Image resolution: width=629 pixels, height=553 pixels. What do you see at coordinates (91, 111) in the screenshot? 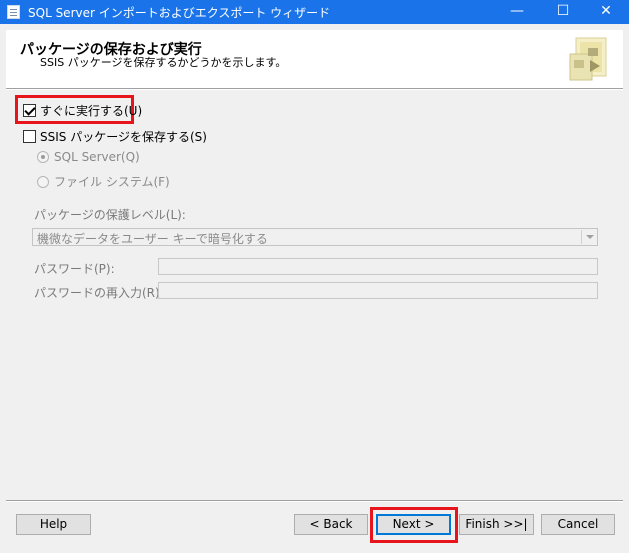
I see `run-immediately-label: すぐに実行する(U)` at bounding box center [91, 111].